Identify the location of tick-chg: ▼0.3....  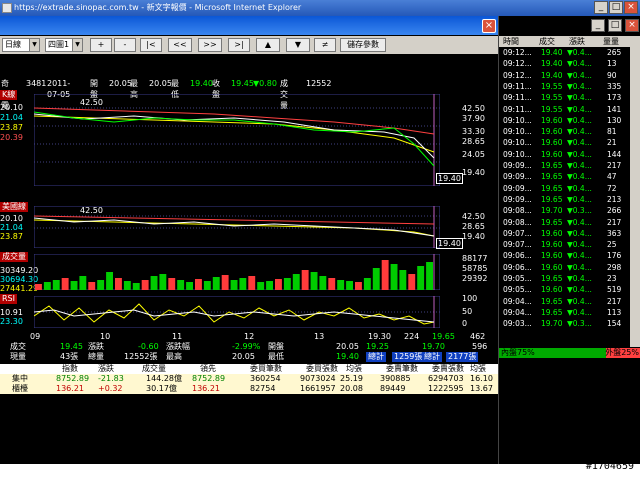
(579, 324).